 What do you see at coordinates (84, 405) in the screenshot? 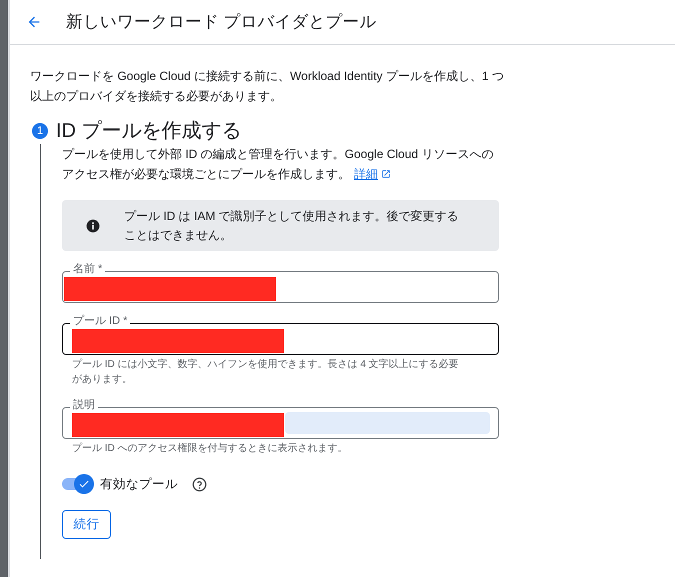
I see `field-label: 説明` at bounding box center [84, 405].